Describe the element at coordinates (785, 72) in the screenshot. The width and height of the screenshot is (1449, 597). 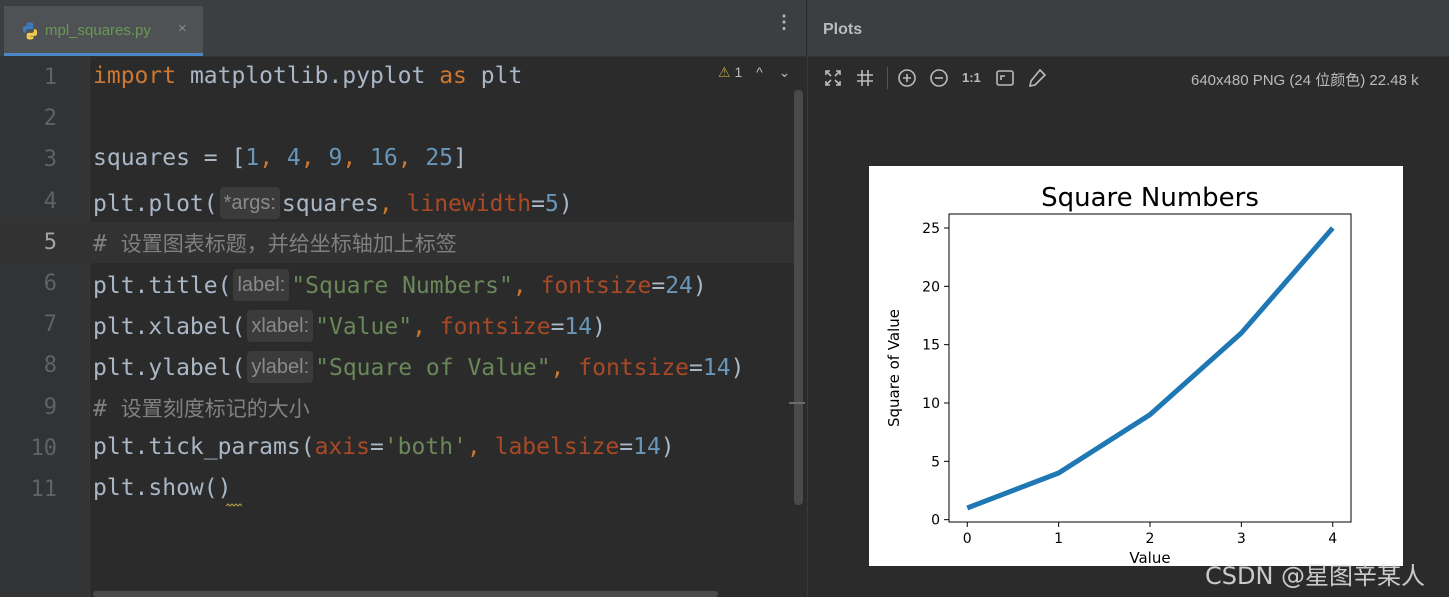
I see `next-highlight-icon: ⌄` at that location.